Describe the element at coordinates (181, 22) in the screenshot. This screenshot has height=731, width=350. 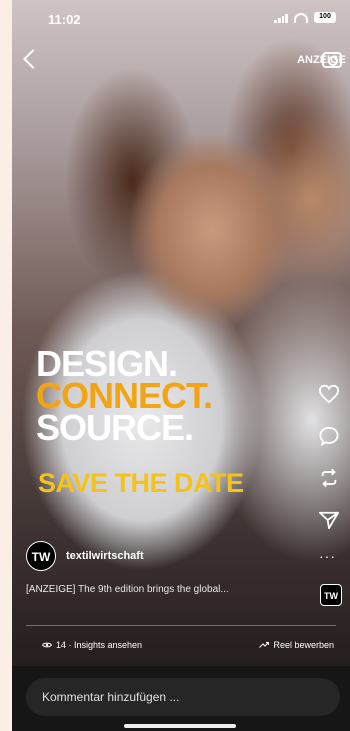
I see `status-bar: 11:02 100` at that location.